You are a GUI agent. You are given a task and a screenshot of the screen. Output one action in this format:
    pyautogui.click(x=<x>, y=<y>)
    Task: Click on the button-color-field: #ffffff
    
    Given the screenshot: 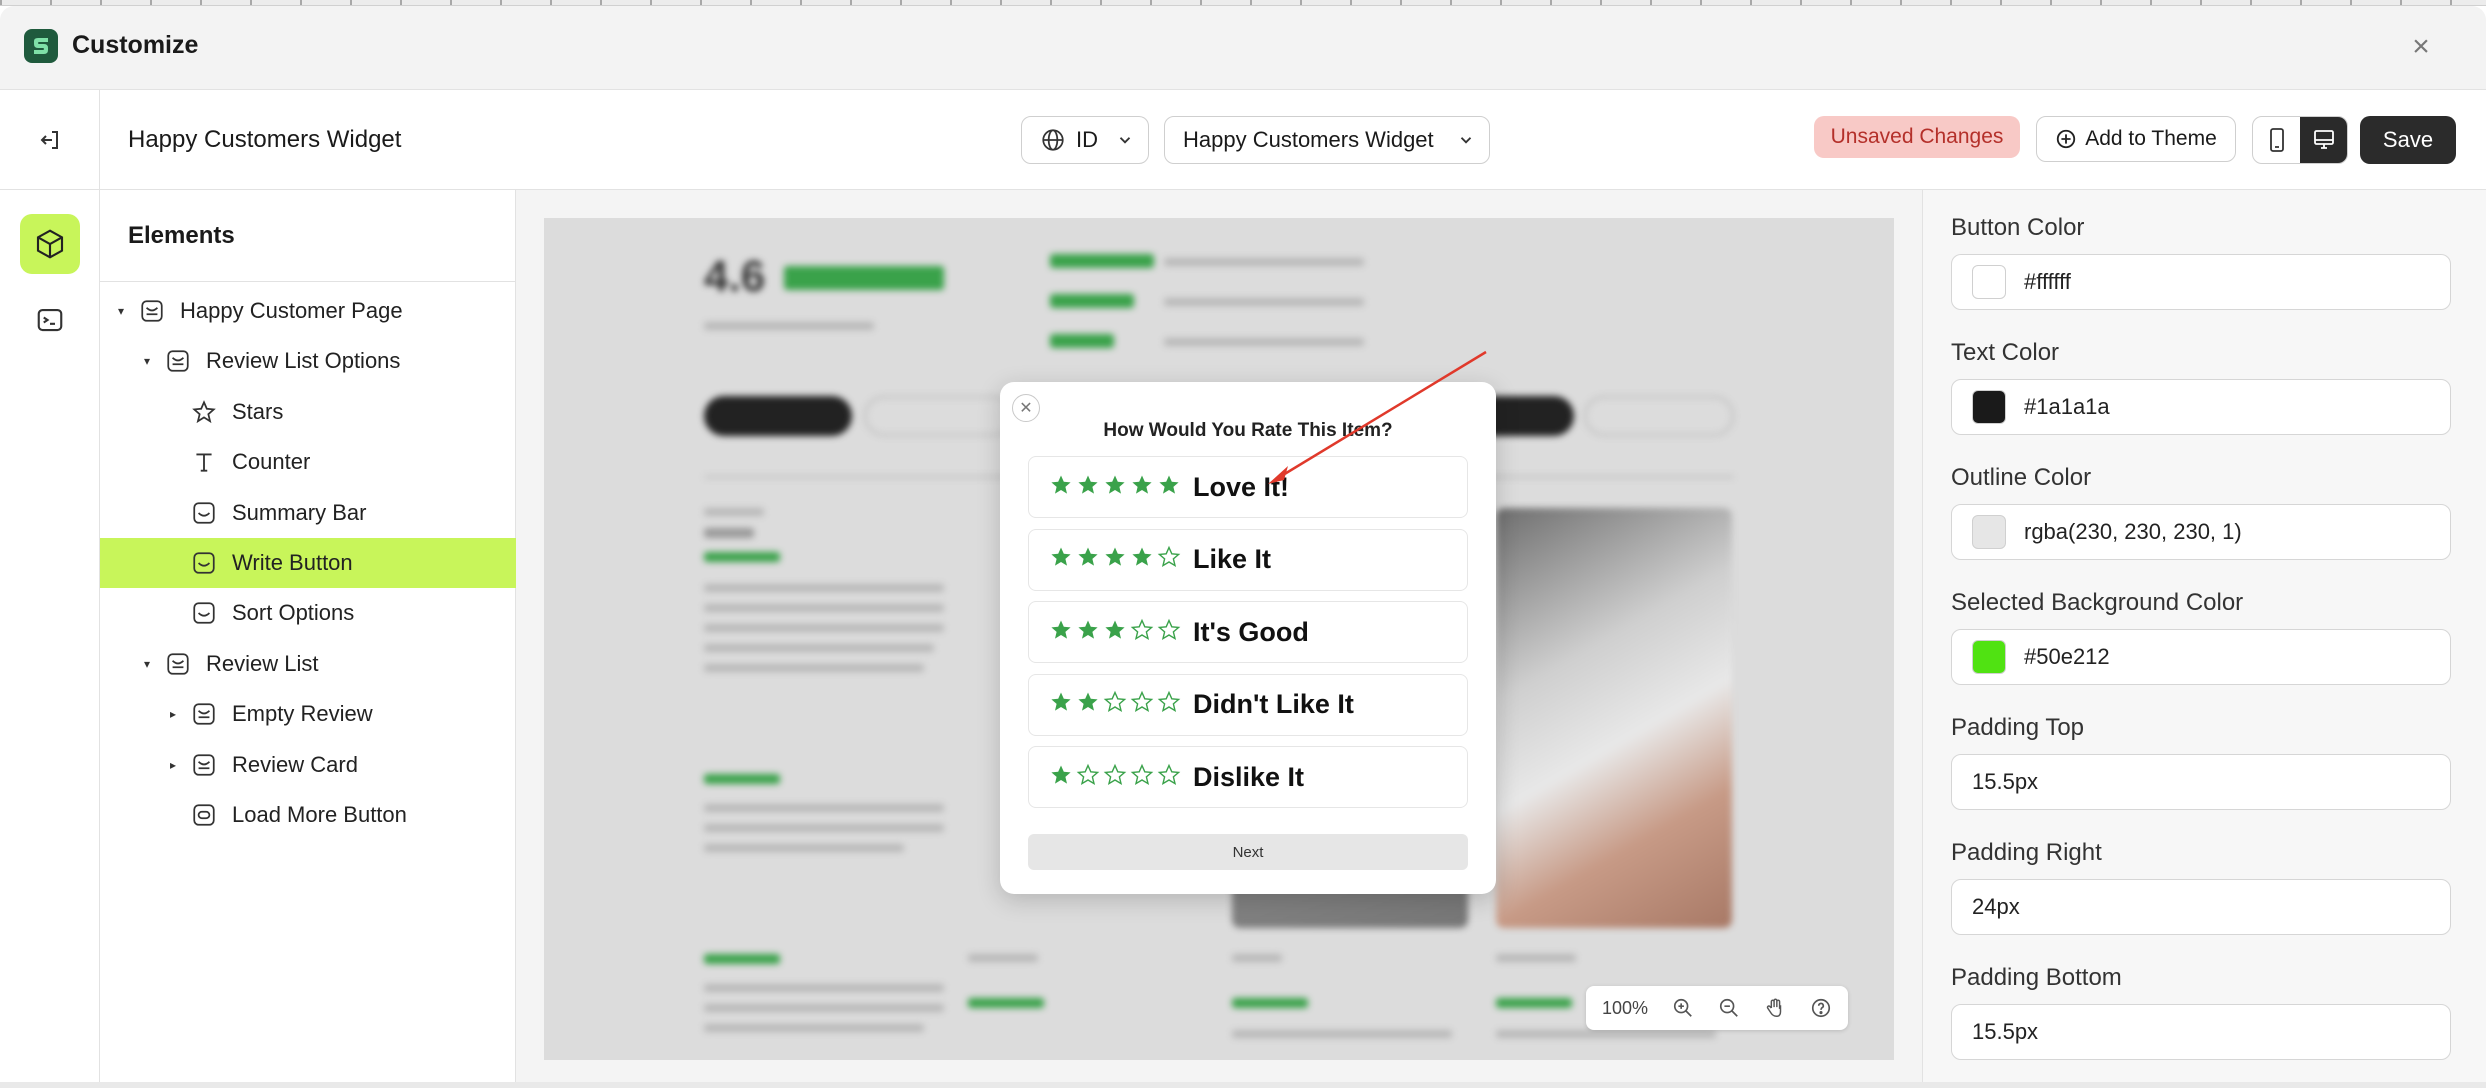 What is the action you would take?
    pyautogui.click(x=2201, y=282)
    